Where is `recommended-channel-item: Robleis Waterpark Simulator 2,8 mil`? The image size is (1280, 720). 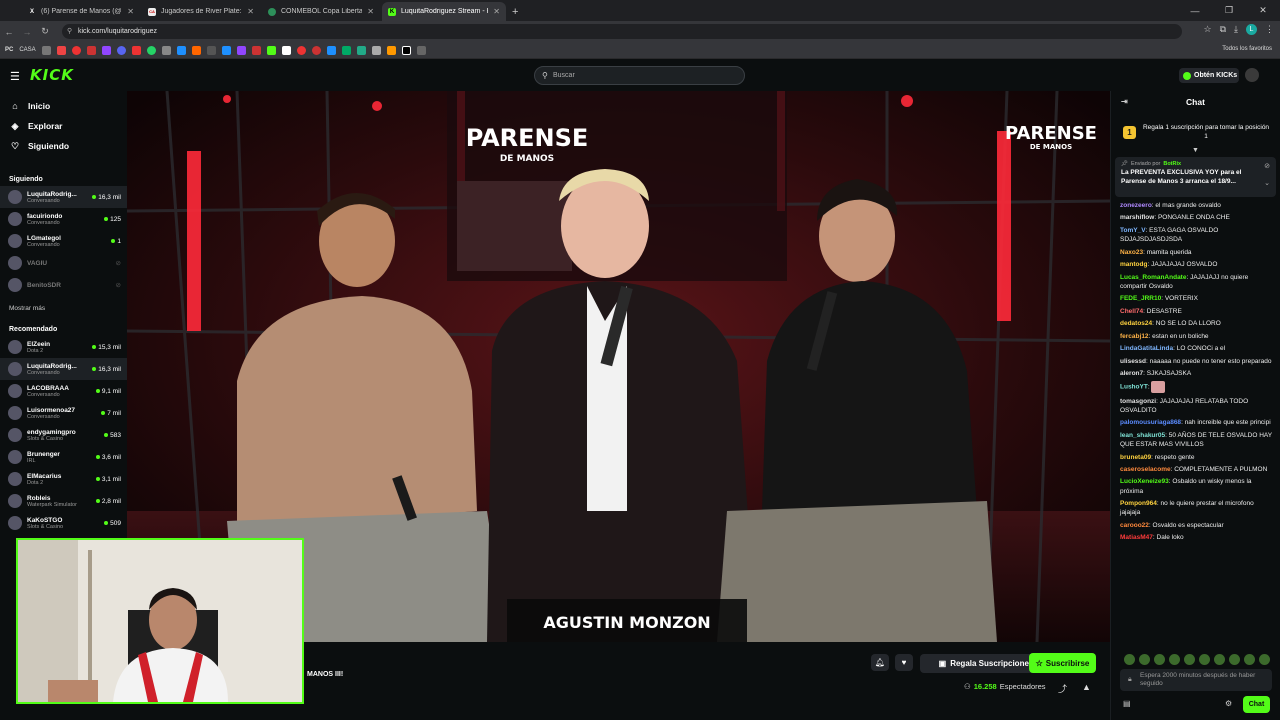 recommended-channel-item: Robleis Waterpark Simulator 2,8 mil is located at coordinates (63, 501).